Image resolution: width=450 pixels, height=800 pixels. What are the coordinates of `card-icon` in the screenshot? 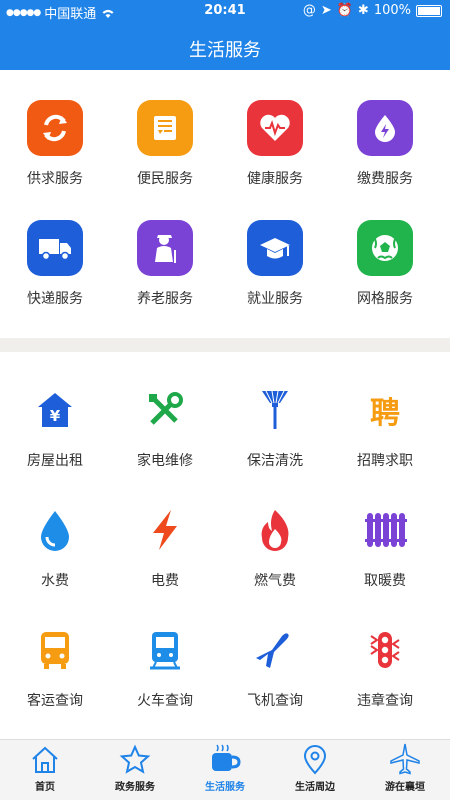 It's located at (165, 128).